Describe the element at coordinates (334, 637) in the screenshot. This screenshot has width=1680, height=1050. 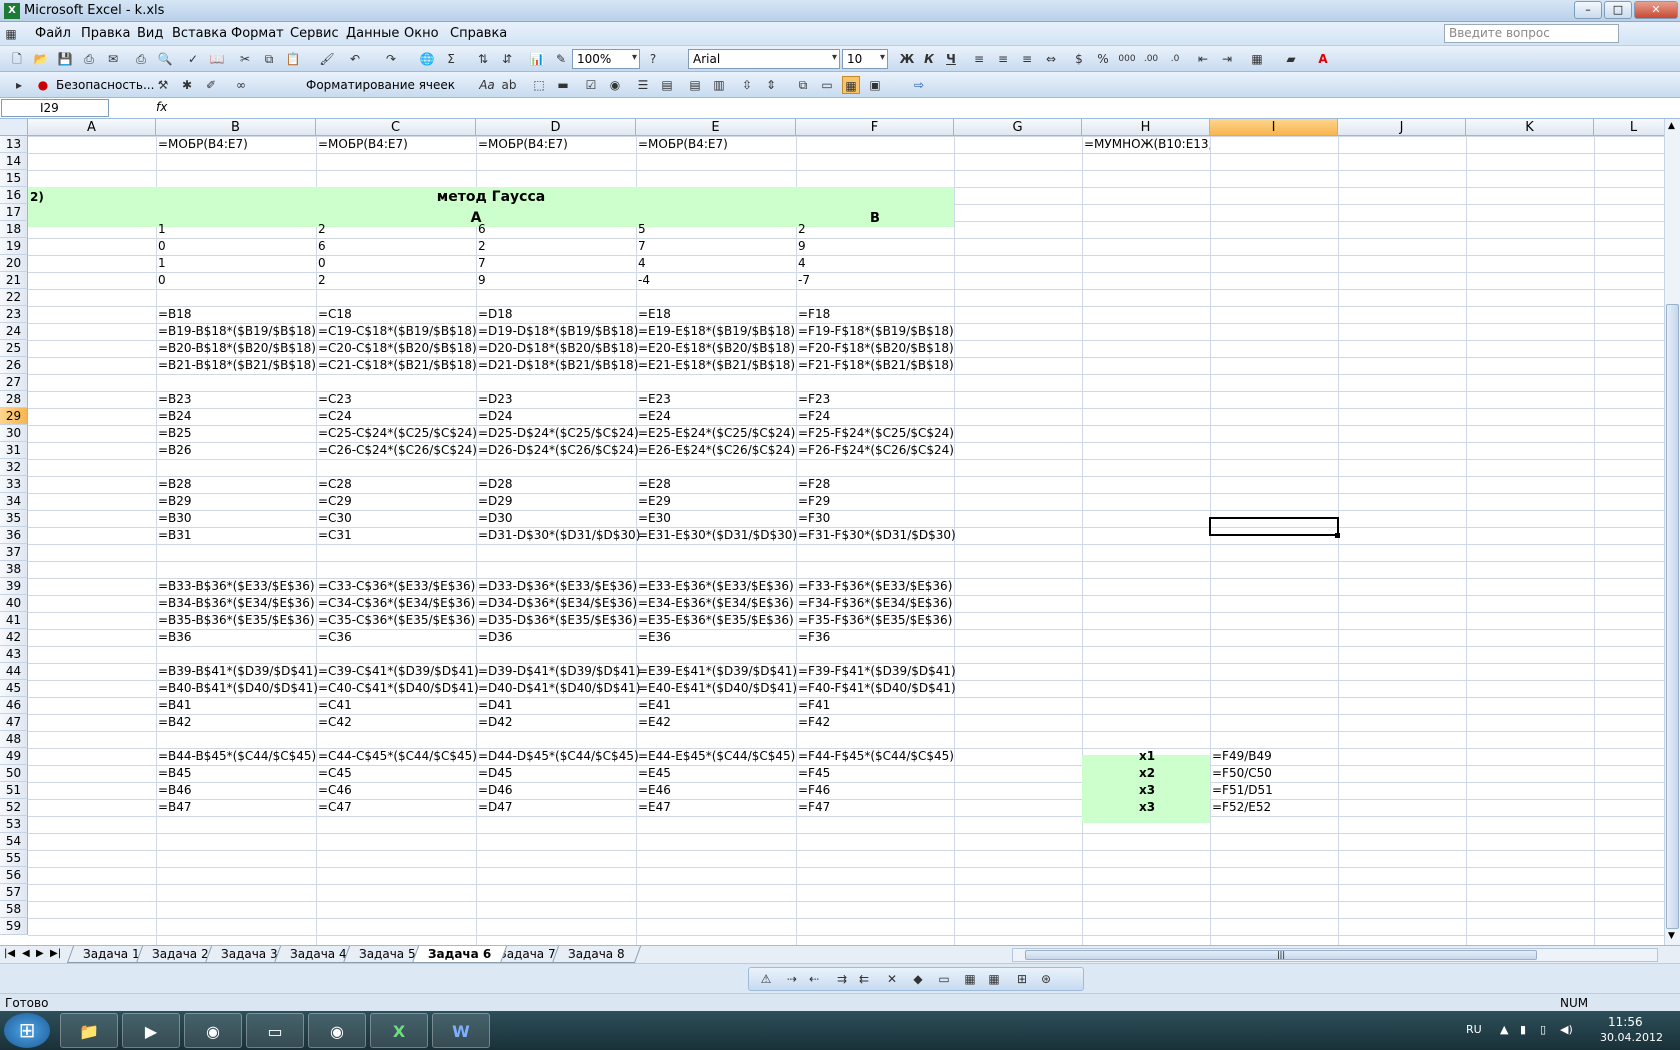
I see `cell-c42: =C36` at that location.